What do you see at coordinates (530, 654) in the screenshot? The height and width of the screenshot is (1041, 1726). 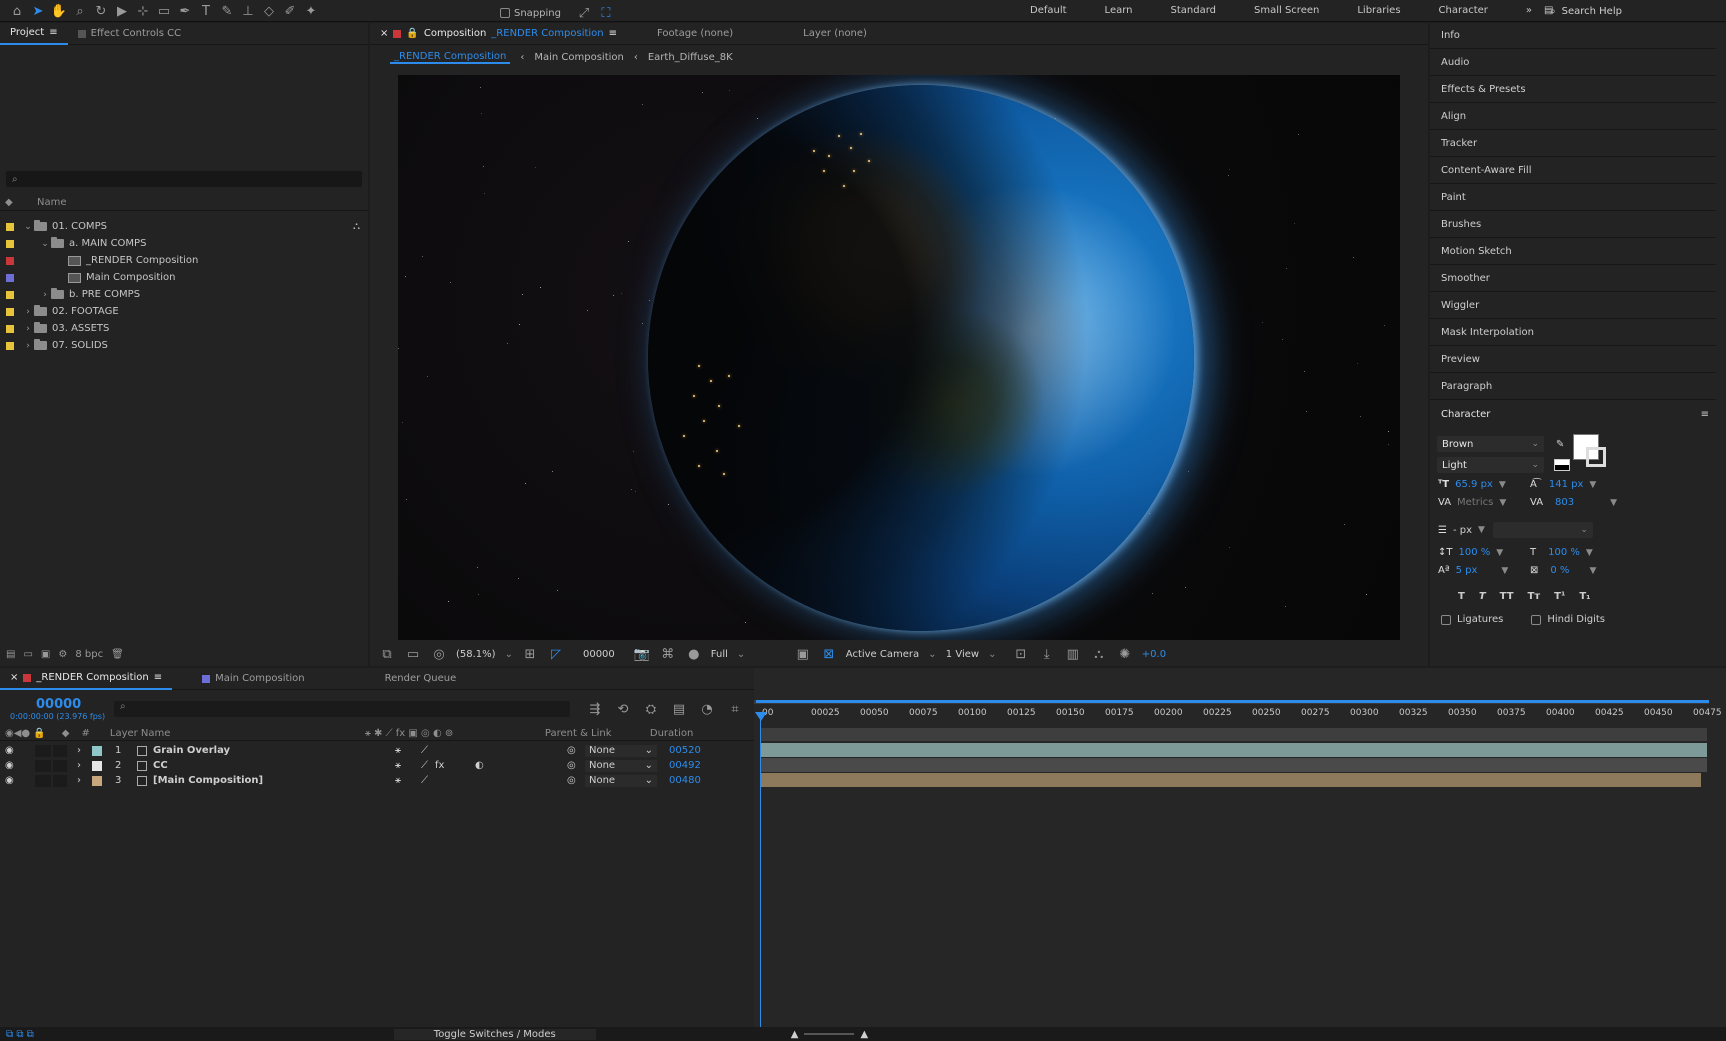 I see `safe-zones-icon: ⊞` at bounding box center [530, 654].